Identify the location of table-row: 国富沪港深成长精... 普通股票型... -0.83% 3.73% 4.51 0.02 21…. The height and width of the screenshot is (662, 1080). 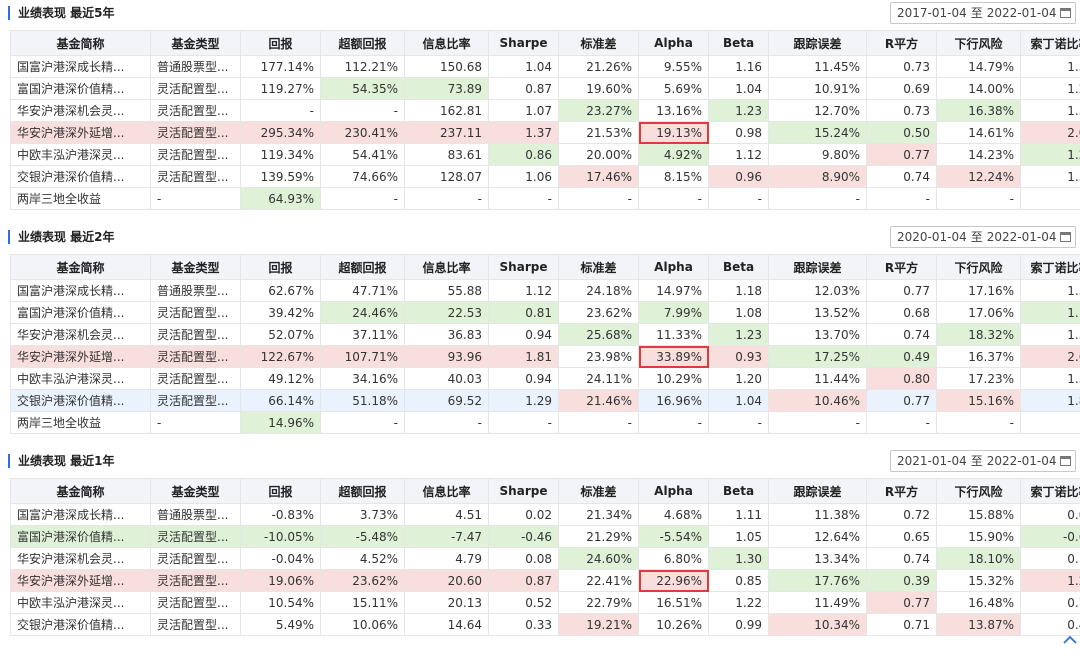
(545, 514).